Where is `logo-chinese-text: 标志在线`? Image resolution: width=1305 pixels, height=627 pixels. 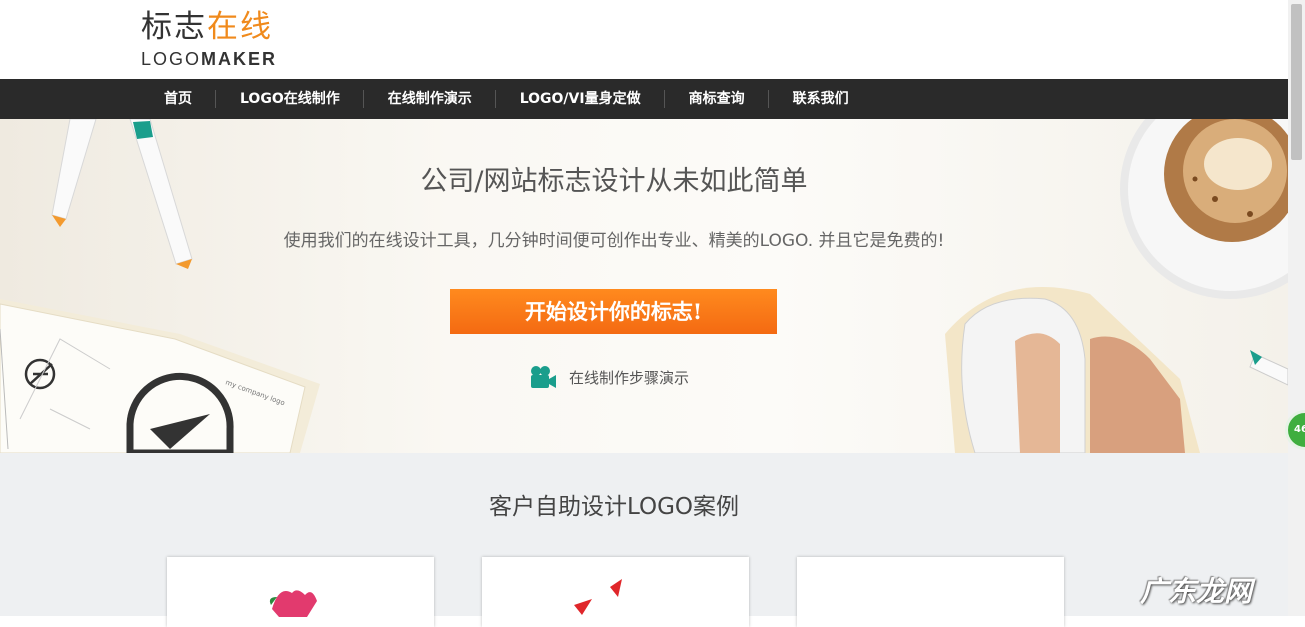 logo-chinese-text: 标志在线 is located at coordinates (209, 27).